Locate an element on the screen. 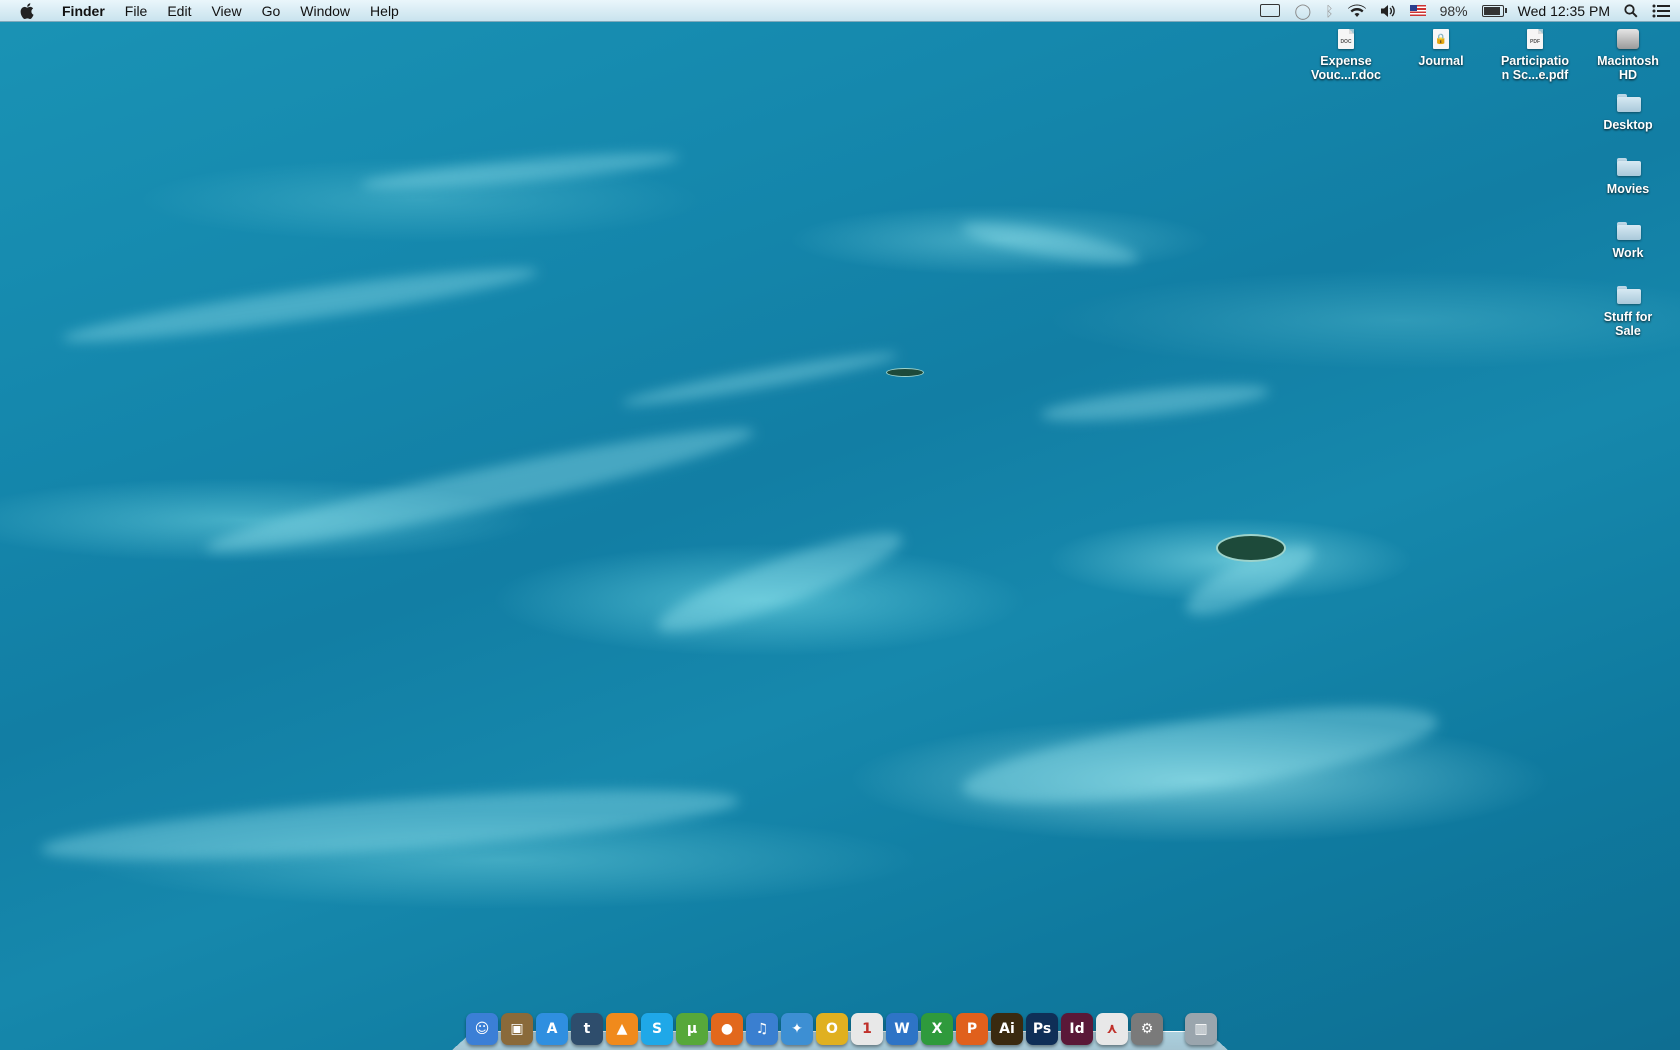  menu-help: Help is located at coordinates (384, 11).